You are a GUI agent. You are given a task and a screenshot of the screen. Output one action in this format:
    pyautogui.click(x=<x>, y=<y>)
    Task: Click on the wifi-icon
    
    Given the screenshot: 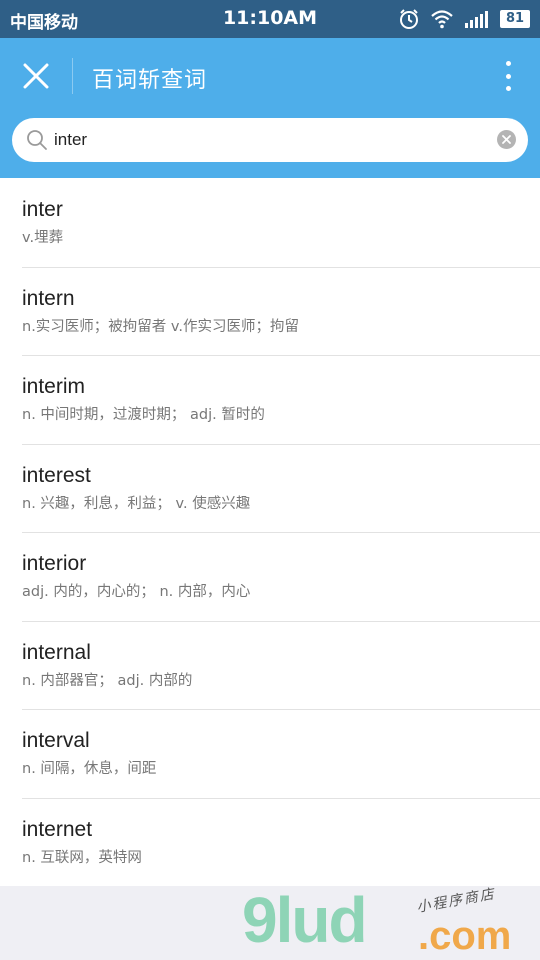 What is the action you would take?
    pyautogui.click(x=442, y=19)
    